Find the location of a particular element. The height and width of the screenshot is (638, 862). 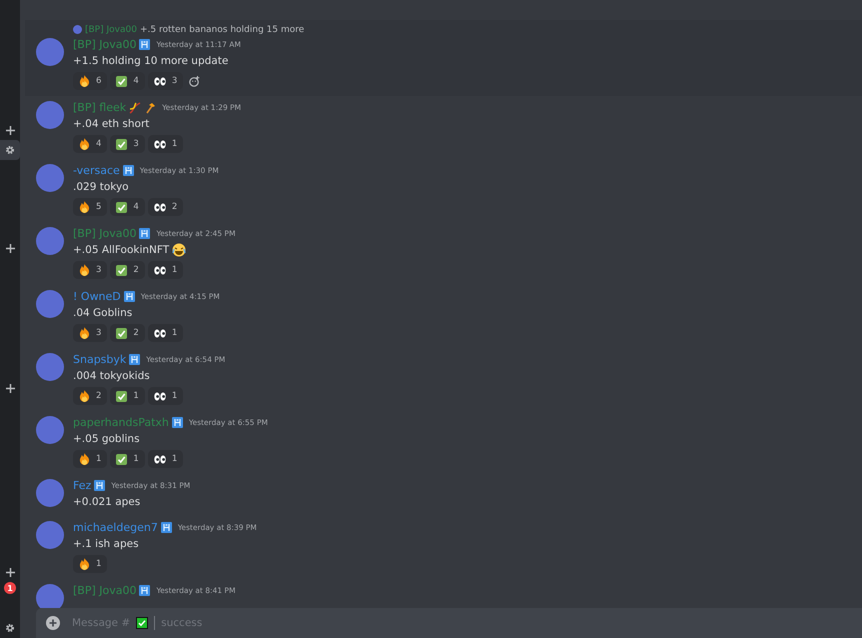

message-text: +1.5 holding 10 more update is located at coordinates (150, 61).